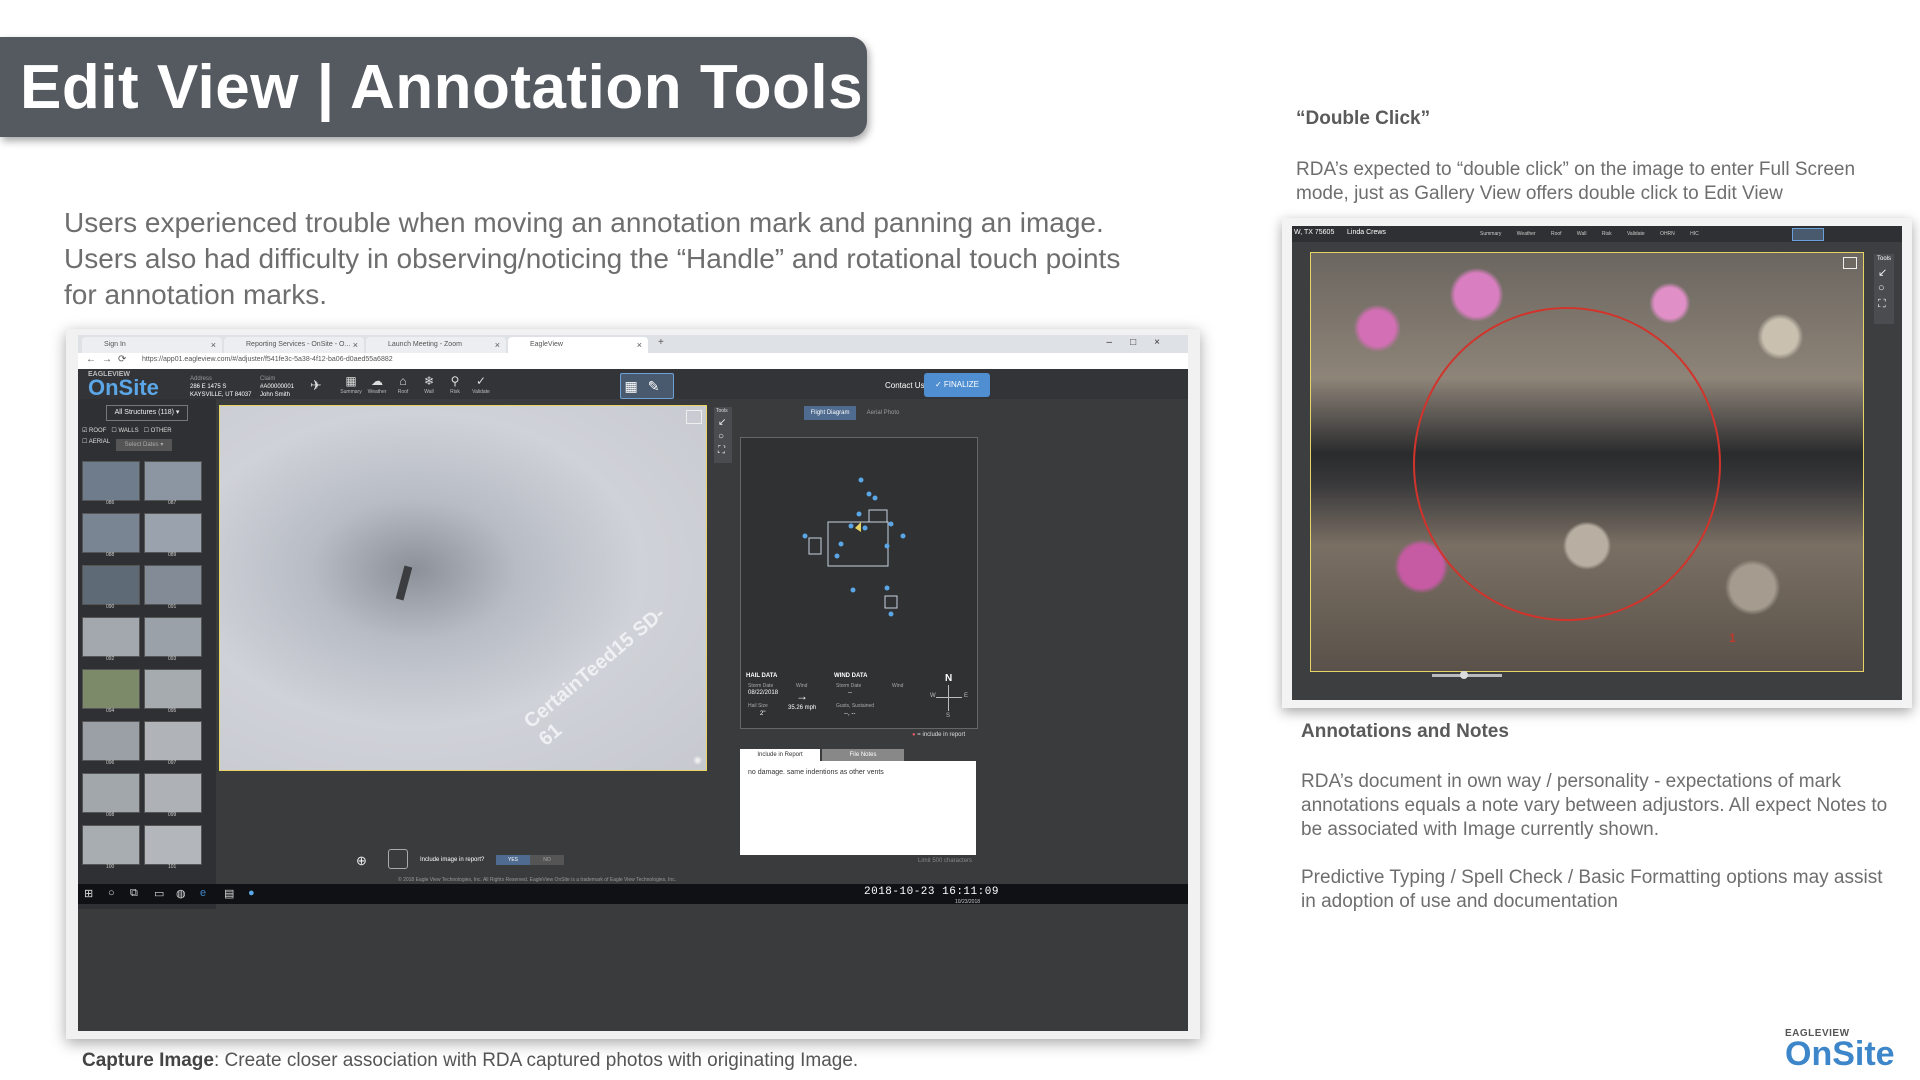 The width and height of the screenshot is (1920, 1080). What do you see at coordinates (181, 893) in the screenshot?
I see `chrome-icon: ◍` at bounding box center [181, 893].